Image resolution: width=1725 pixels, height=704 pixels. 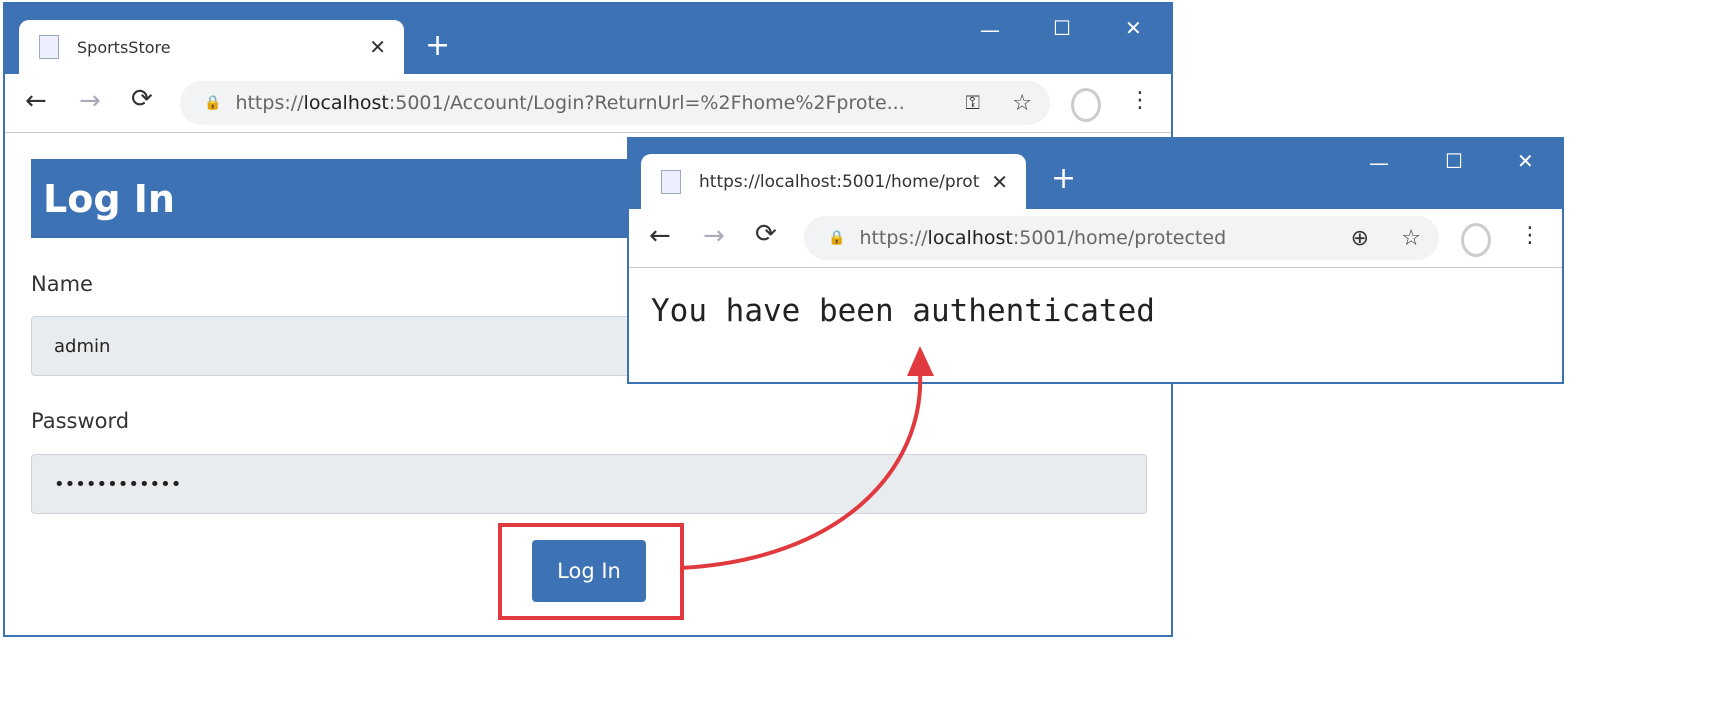 I want to click on tab-protected: https://localhost:5001/home/prot ✕, so click(x=833, y=181).